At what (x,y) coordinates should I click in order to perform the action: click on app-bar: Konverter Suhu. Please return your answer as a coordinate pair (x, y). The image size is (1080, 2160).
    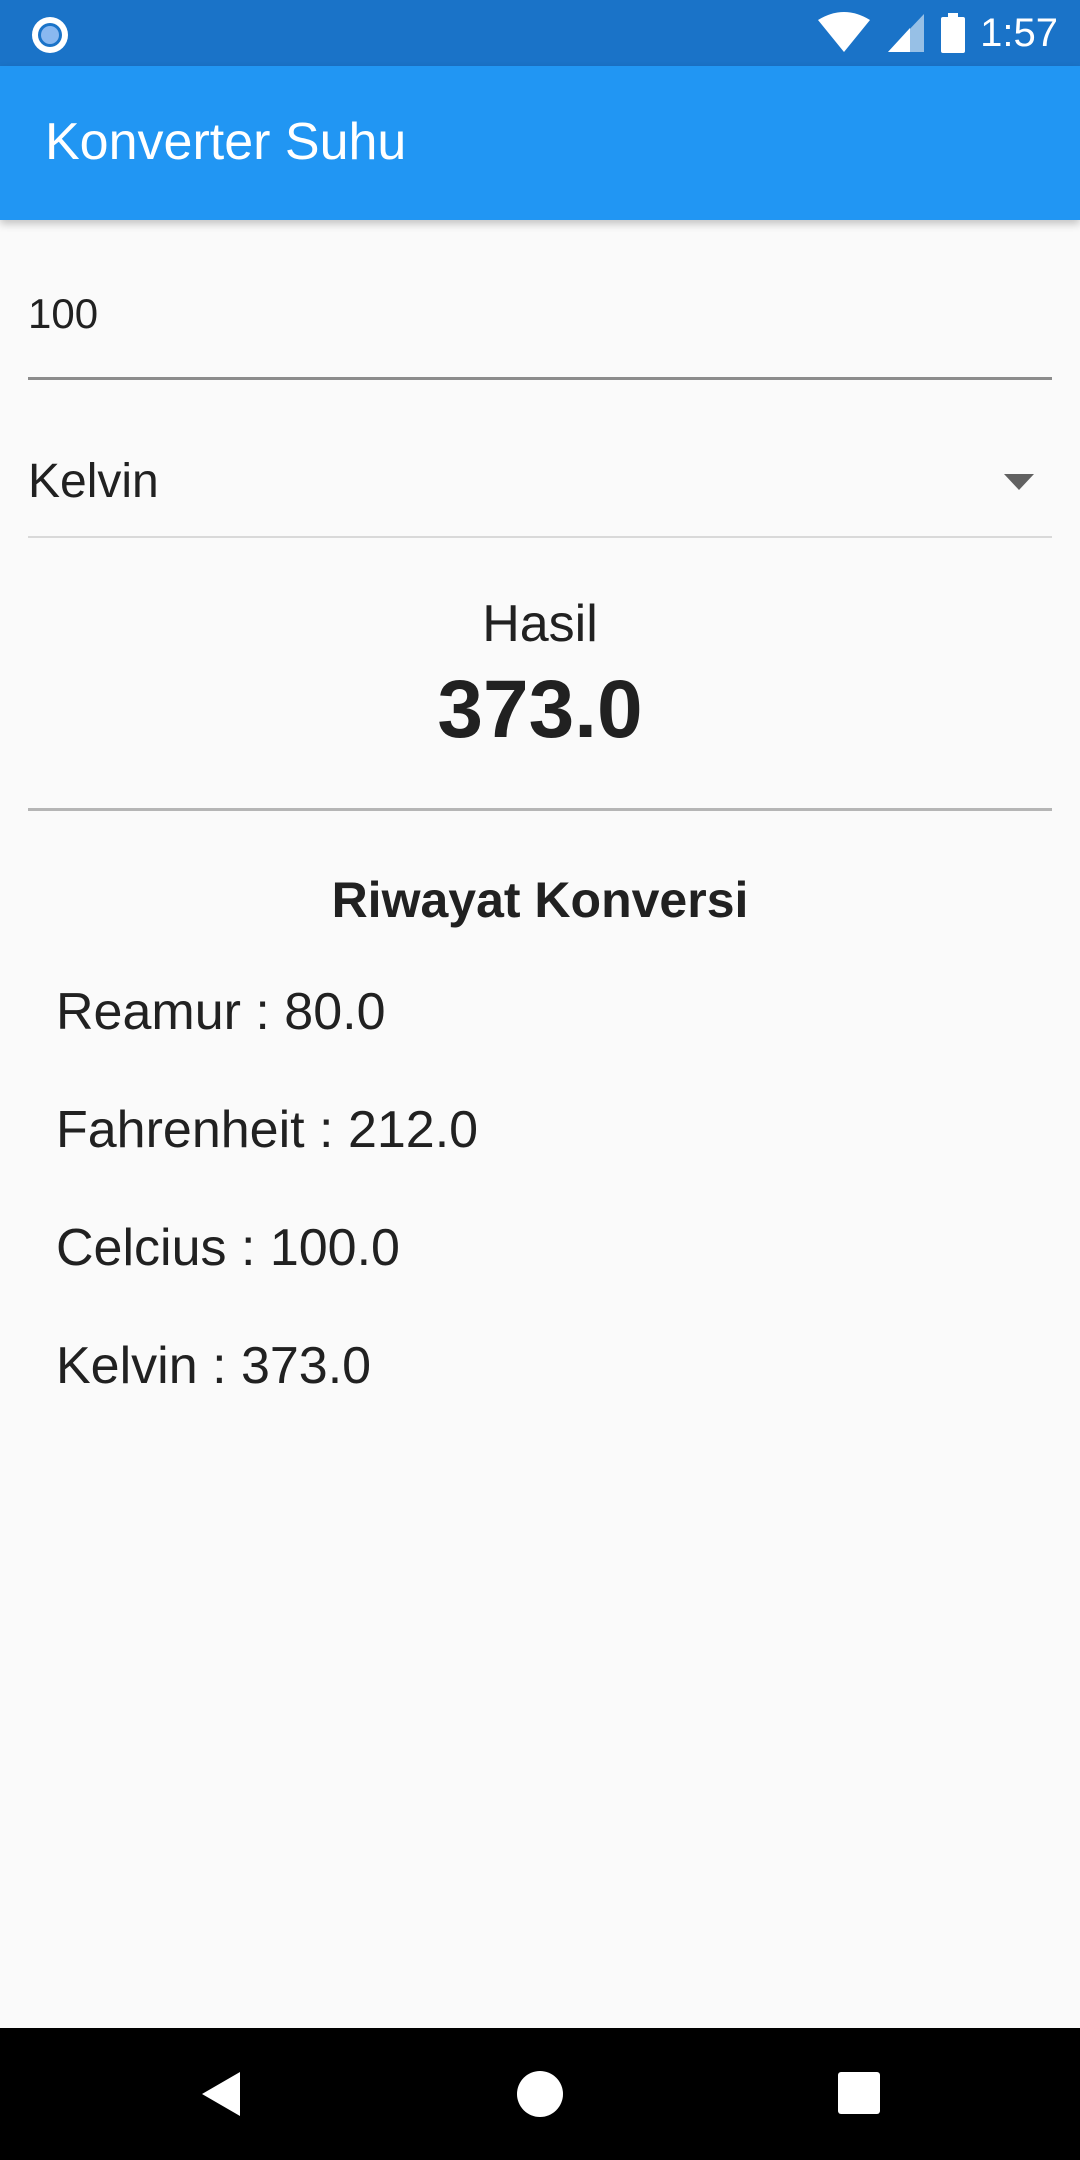
    Looking at the image, I should click on (540, 143).